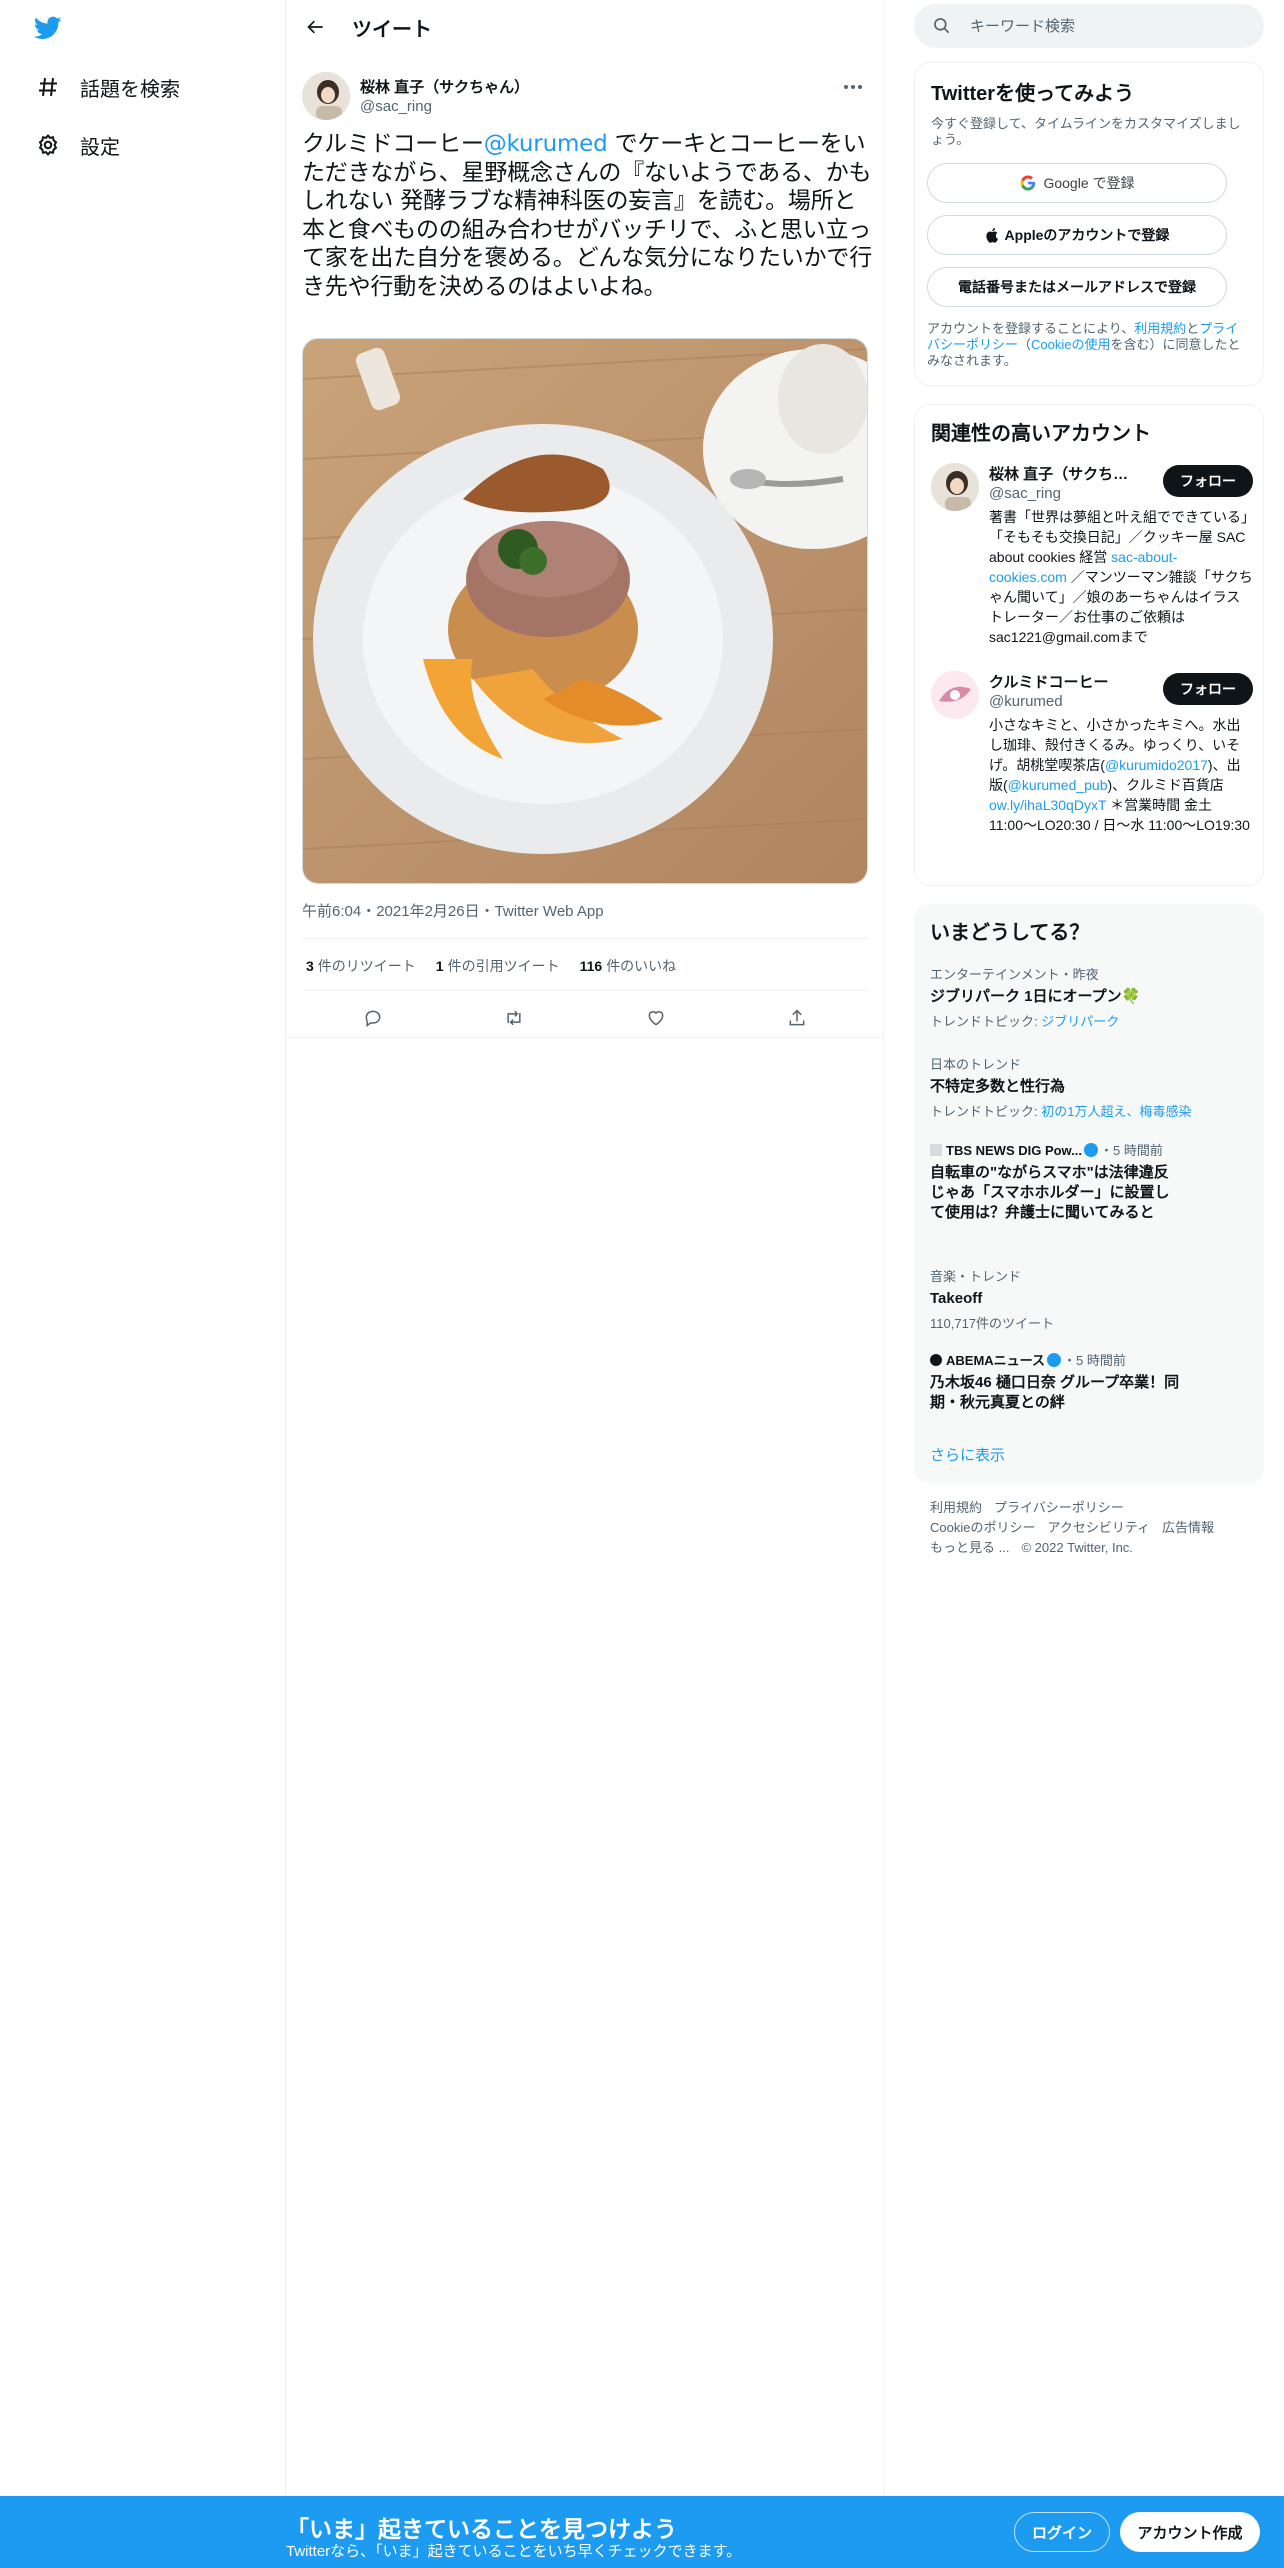  Describe the element at coordinates (1086, 131) in the screenshot. I see `signup-subtitle: 今すぐ登録して、タイムラインをカスタマイズしましょう。` at that location.